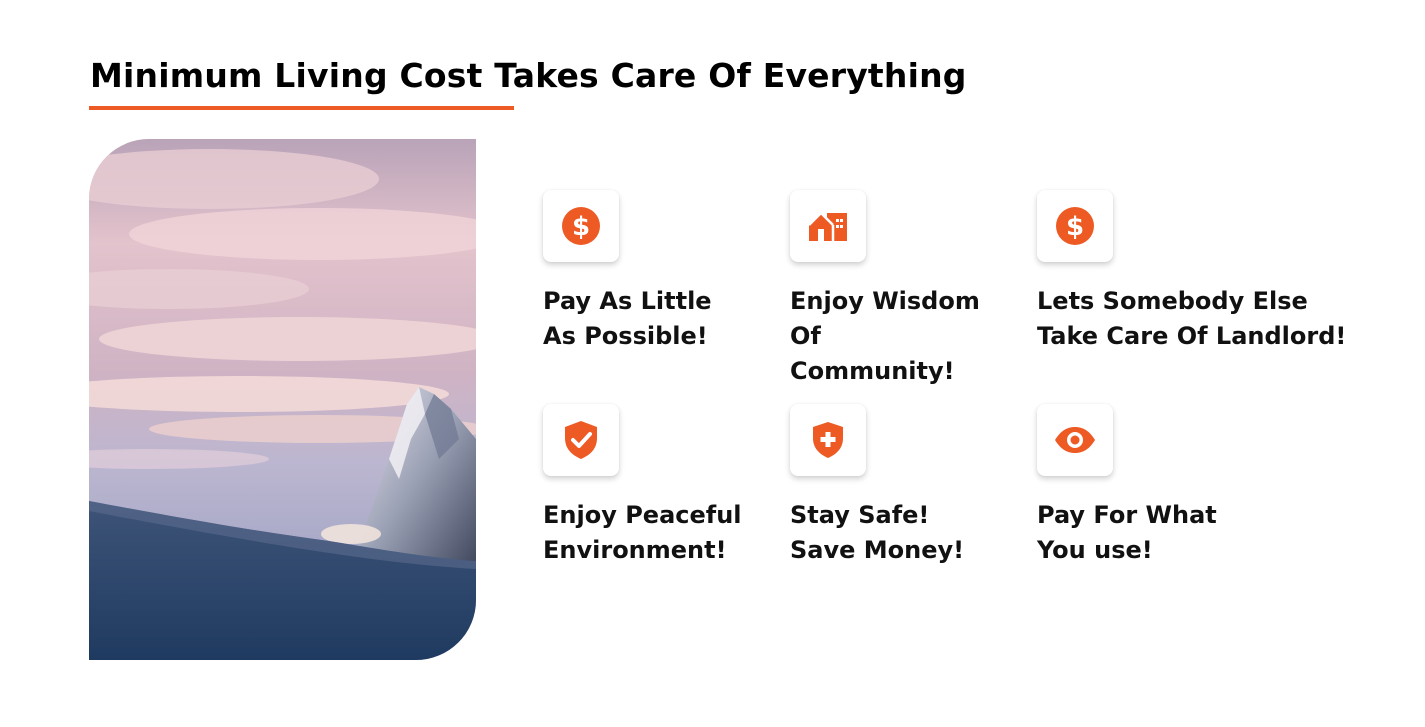 This screenshot has width=1425, height=727. What do you see at coordinates (872, 371) in the screenshot?
I see `feature-line: Community!` at bounding box center [872, 371].